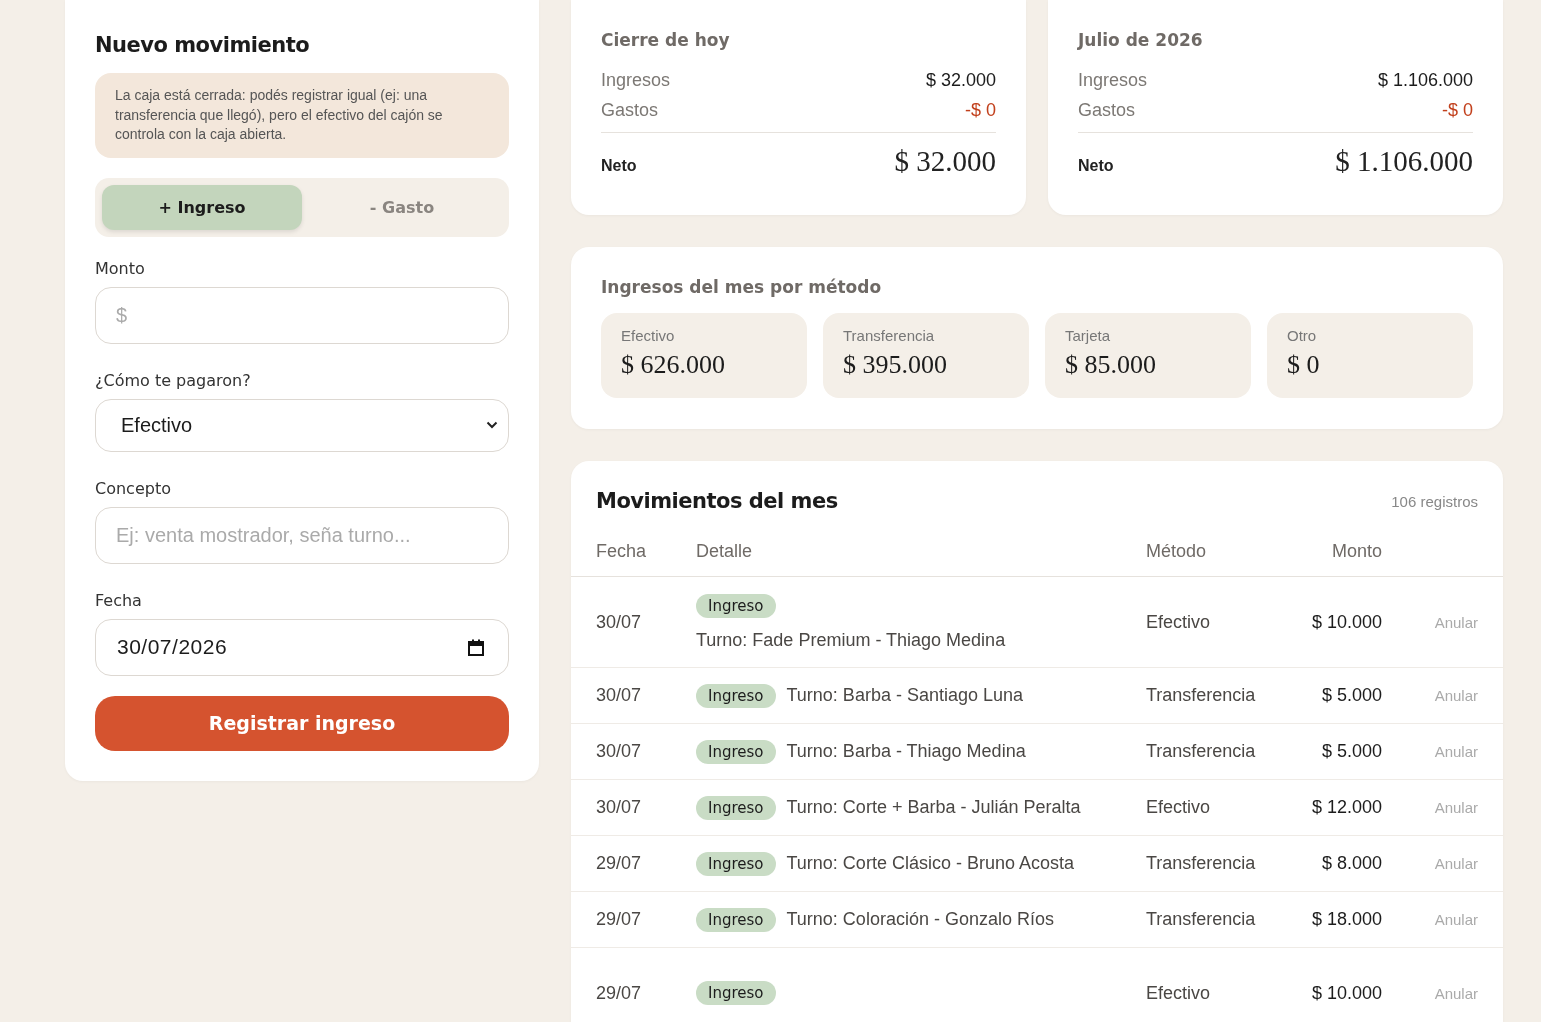 The width and height of the screenshot is (1541, 1022). I want to click on calendar-icon, so click(476, 647).